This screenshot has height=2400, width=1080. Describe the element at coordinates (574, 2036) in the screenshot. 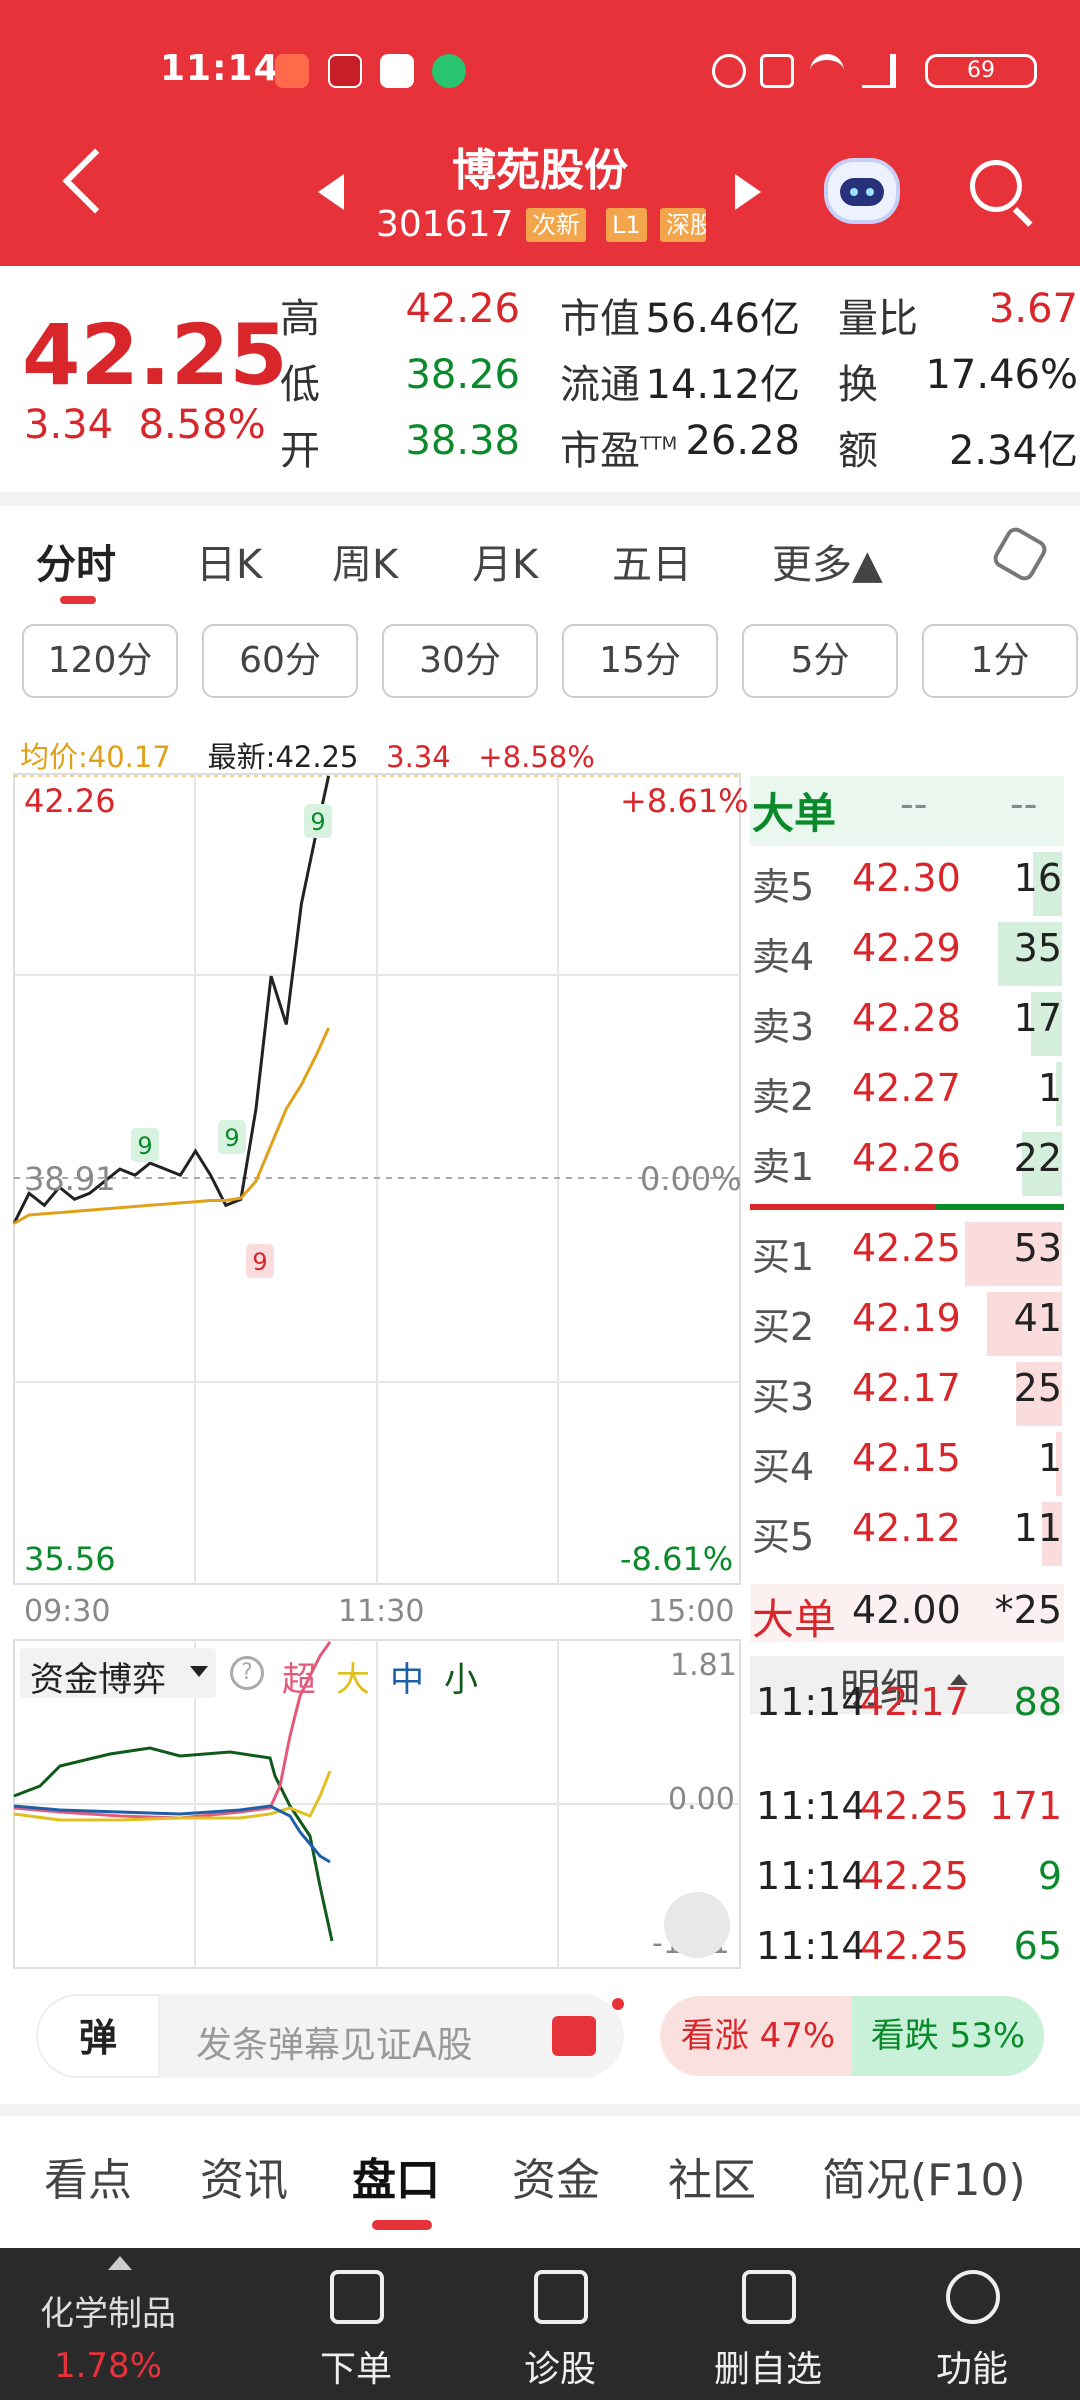

I see `gift-icon` at that location.